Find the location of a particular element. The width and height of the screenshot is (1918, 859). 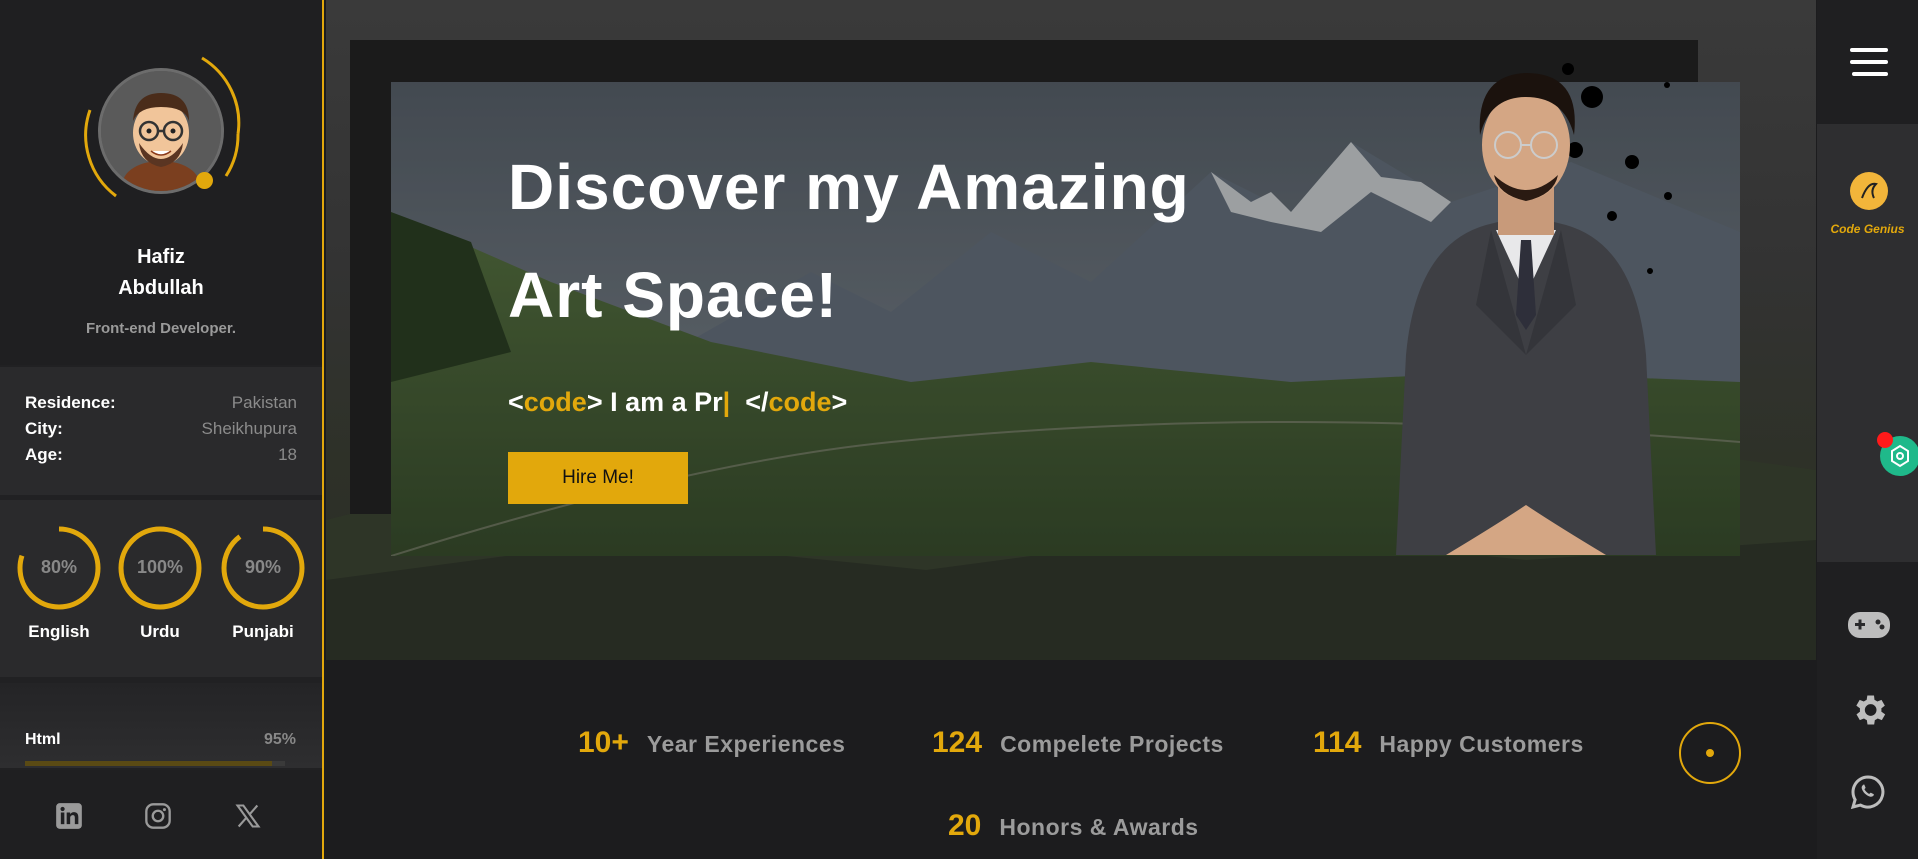

stat-label: Compelete Projects is located at coordinates (1112, 744).